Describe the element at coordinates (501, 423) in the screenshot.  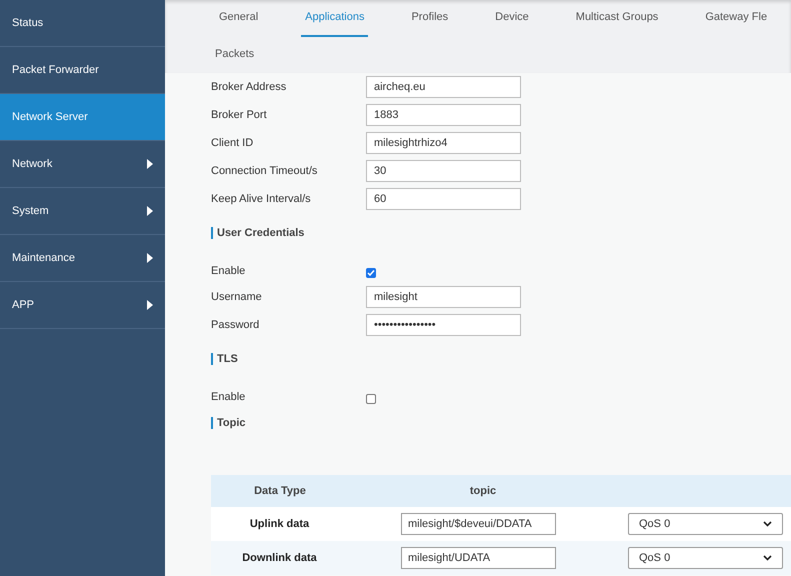
I see `section-title: Topic` at that location.